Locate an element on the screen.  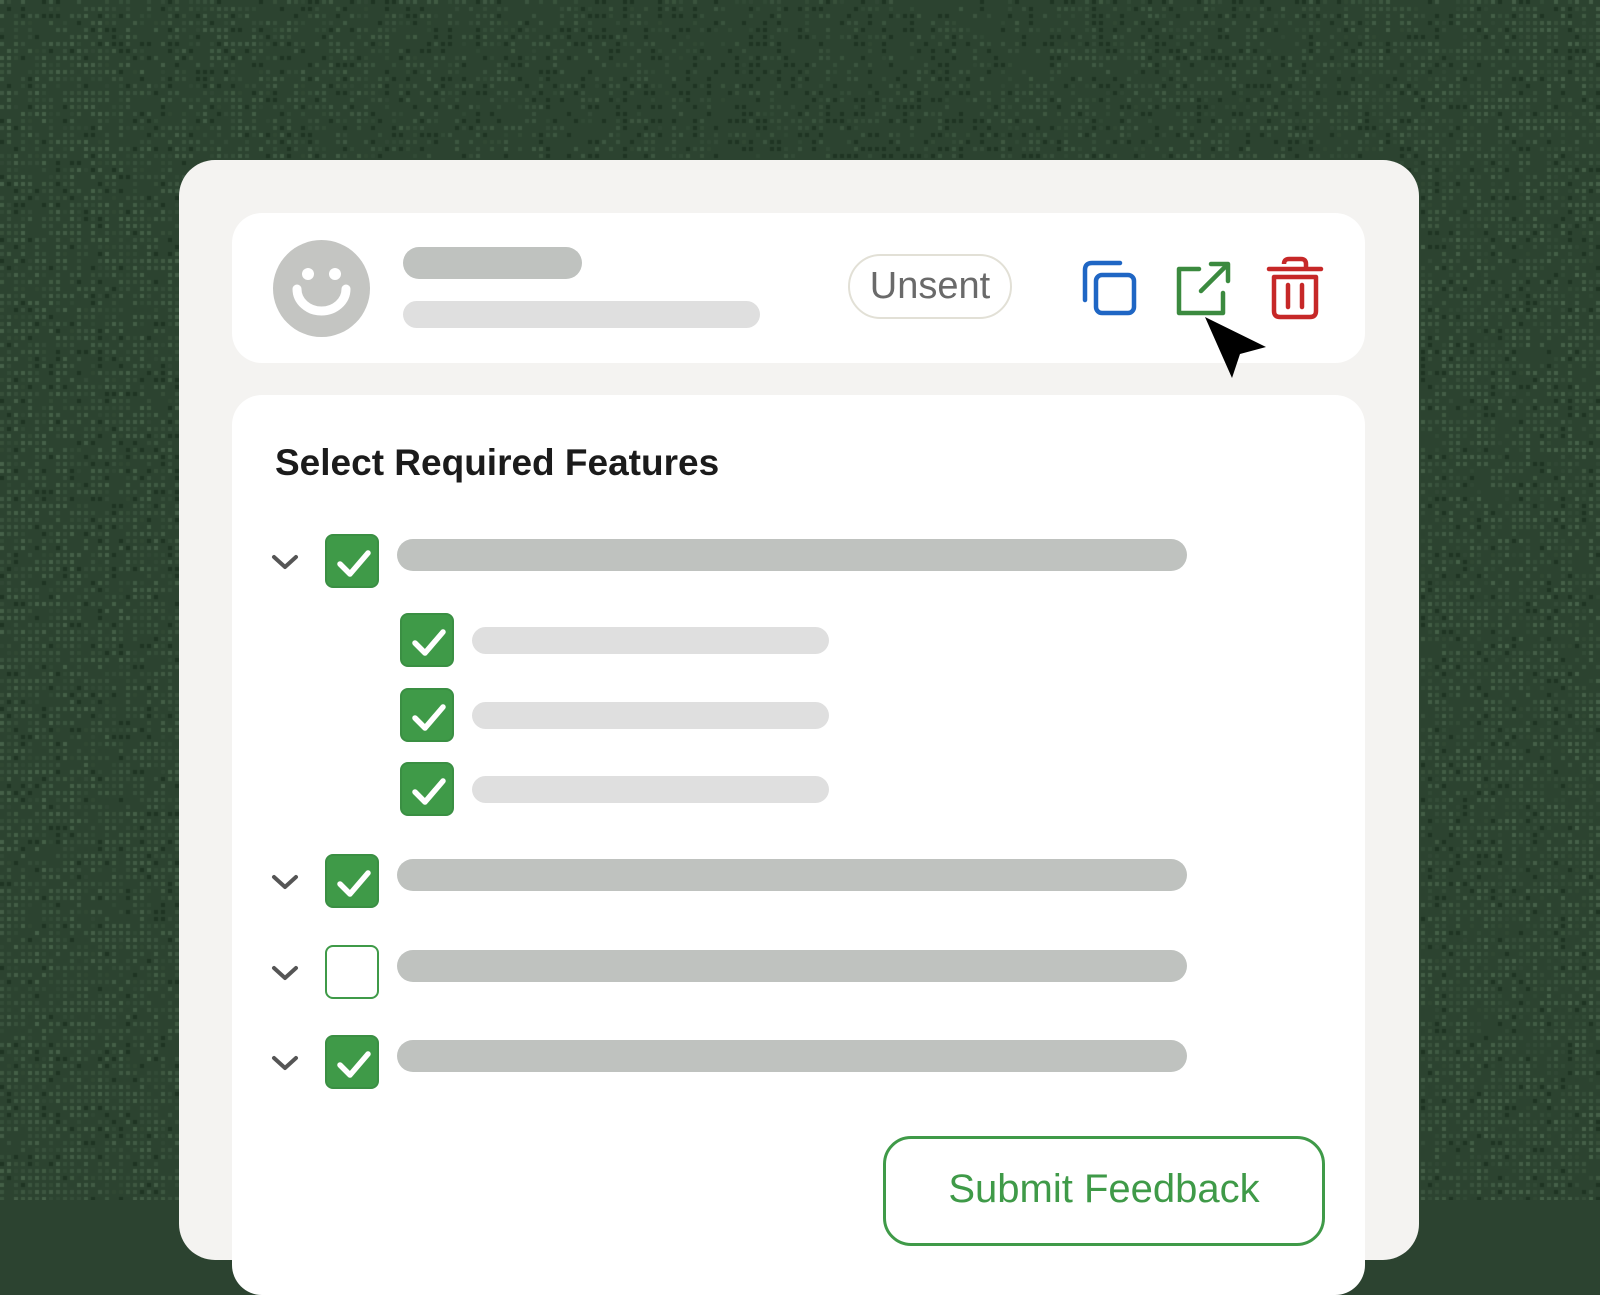
submit-feedback-button: Submit Feedback is located at coordinates (1104, 1191).